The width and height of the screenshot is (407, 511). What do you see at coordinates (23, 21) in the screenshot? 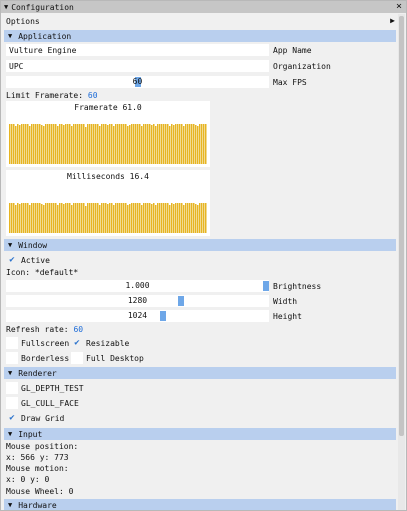
I see `menu-options: Options` at bounding box center [23, 21].